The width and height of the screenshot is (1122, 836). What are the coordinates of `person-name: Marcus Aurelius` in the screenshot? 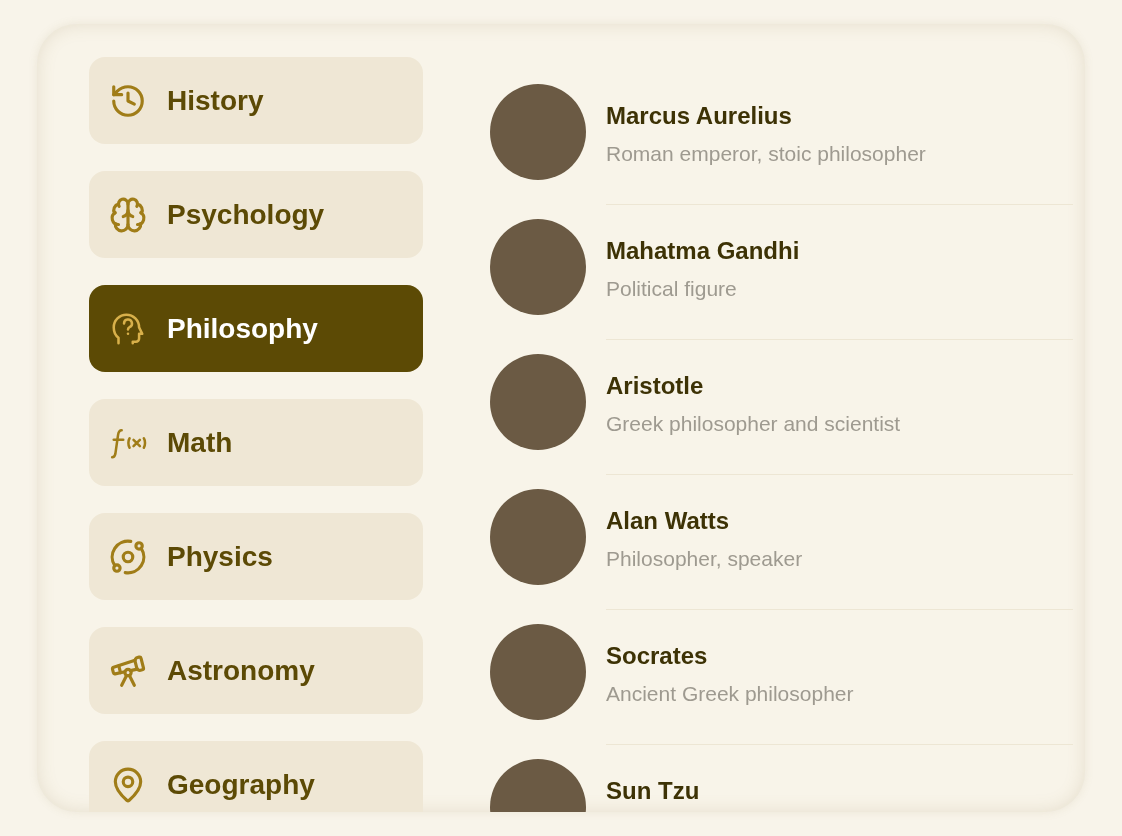 It's located at (699, 116).